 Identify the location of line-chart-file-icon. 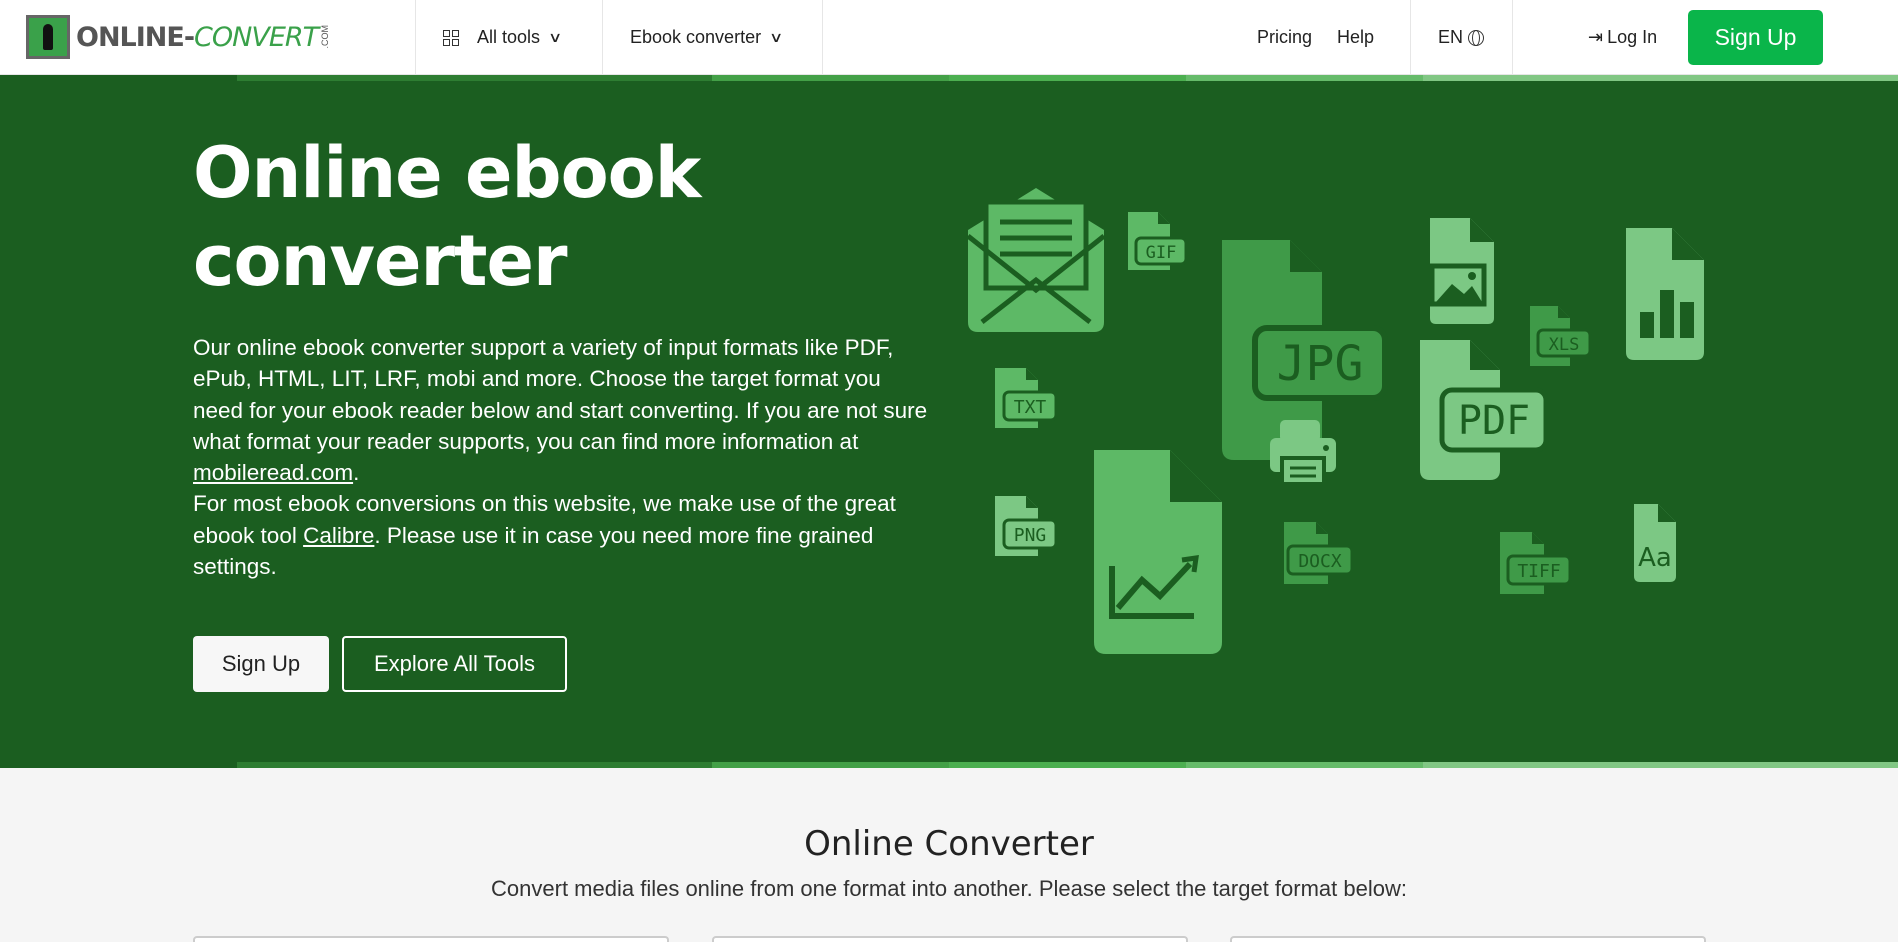
(1158, 552).